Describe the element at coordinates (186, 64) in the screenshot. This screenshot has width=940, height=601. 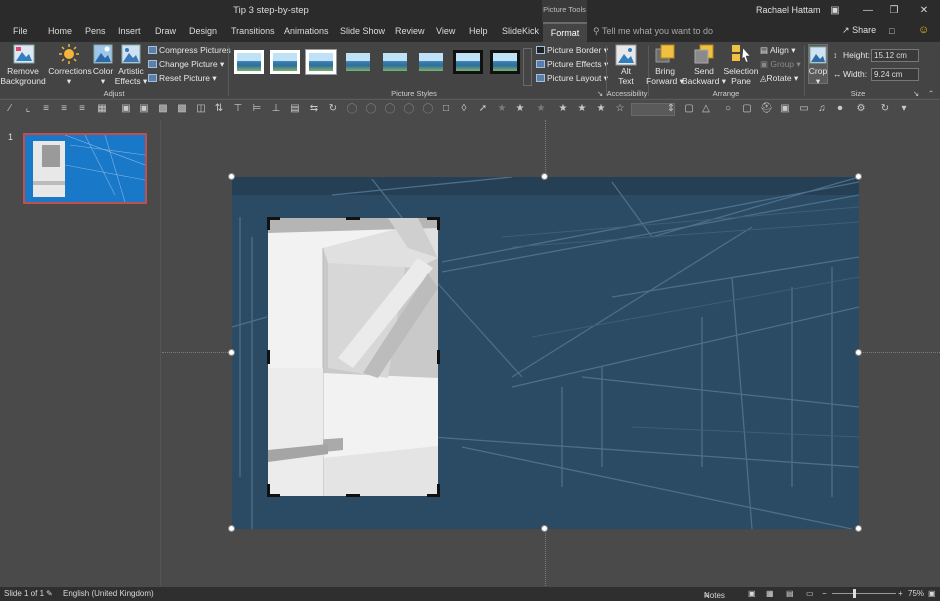
I see `change-picture-button: Change Picture ▾` at that location.